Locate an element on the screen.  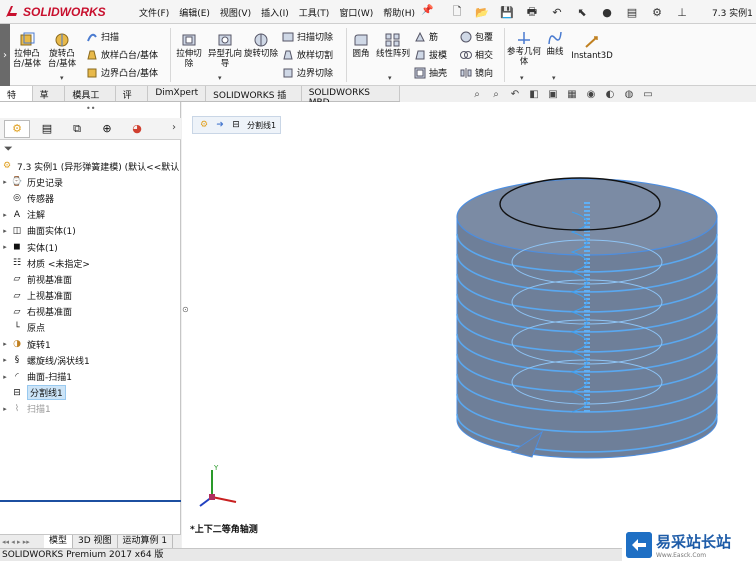
expand-arrow-icon: › is located at coordinates (5, 55).